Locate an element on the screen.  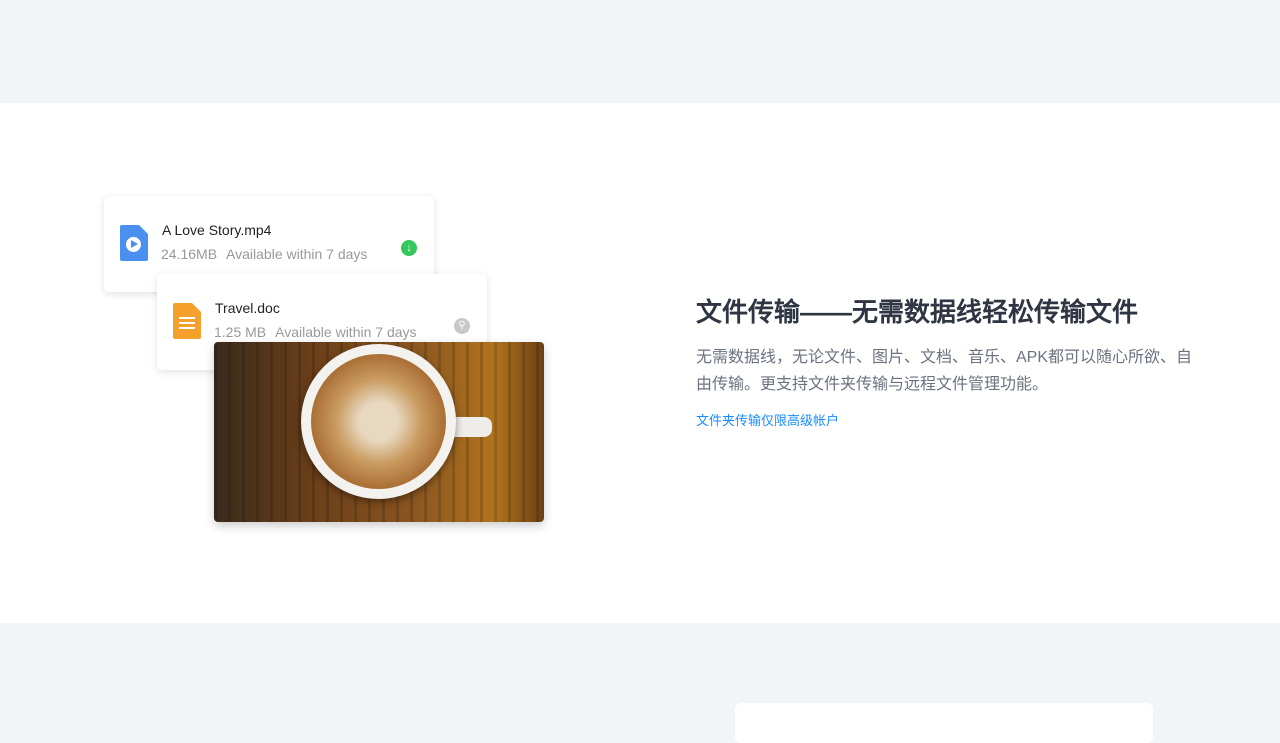
feature-title: 文件传输——无需数据线轻松传输文件 is located at coordinates (917, 312).